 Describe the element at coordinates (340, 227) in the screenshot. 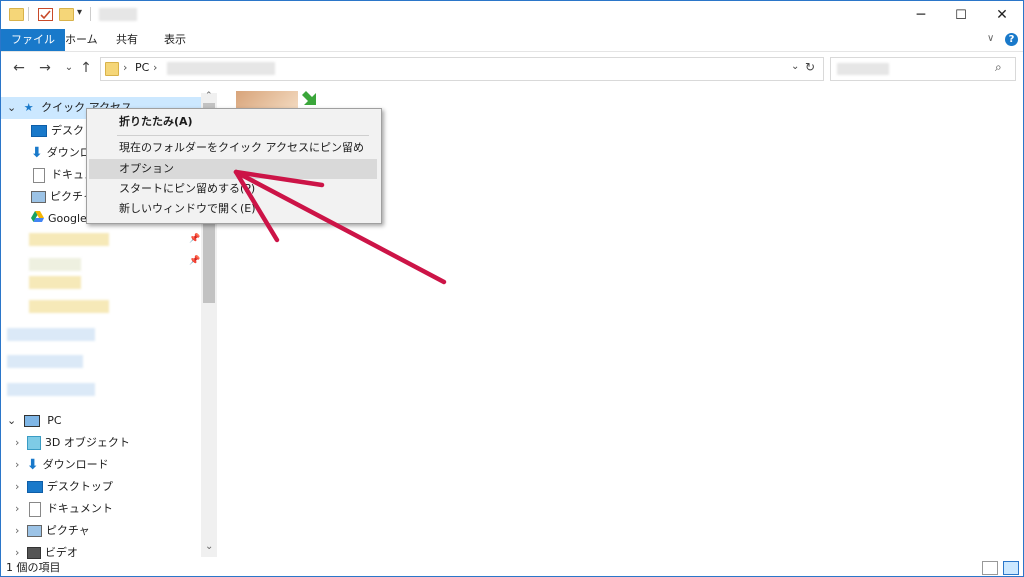

I see `annotation-arrow` at that location.